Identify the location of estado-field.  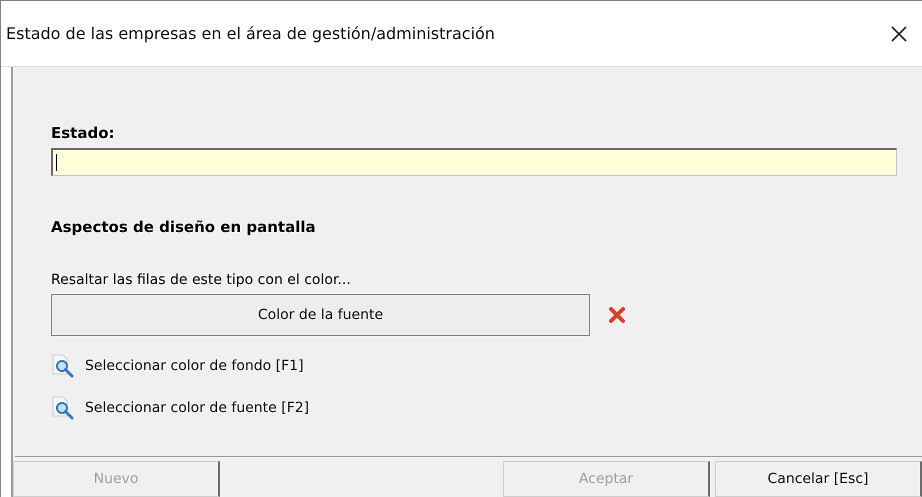
(474, 162).